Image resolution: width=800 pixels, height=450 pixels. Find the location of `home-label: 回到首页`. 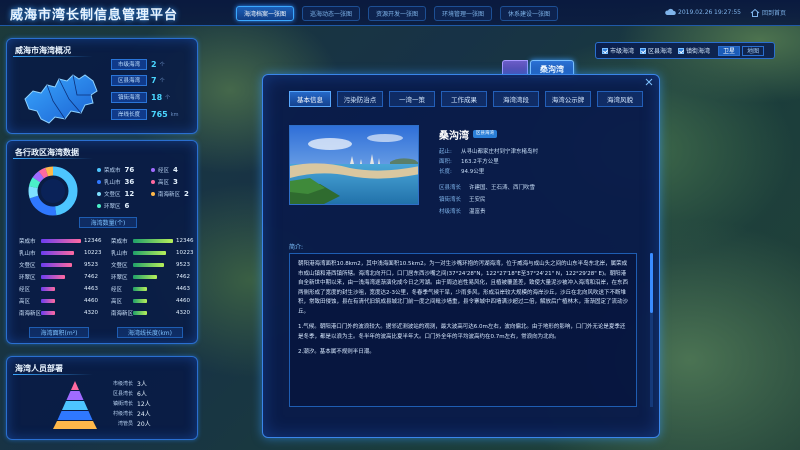

home-label: 回到首页 is located at coordinates (774, 13).